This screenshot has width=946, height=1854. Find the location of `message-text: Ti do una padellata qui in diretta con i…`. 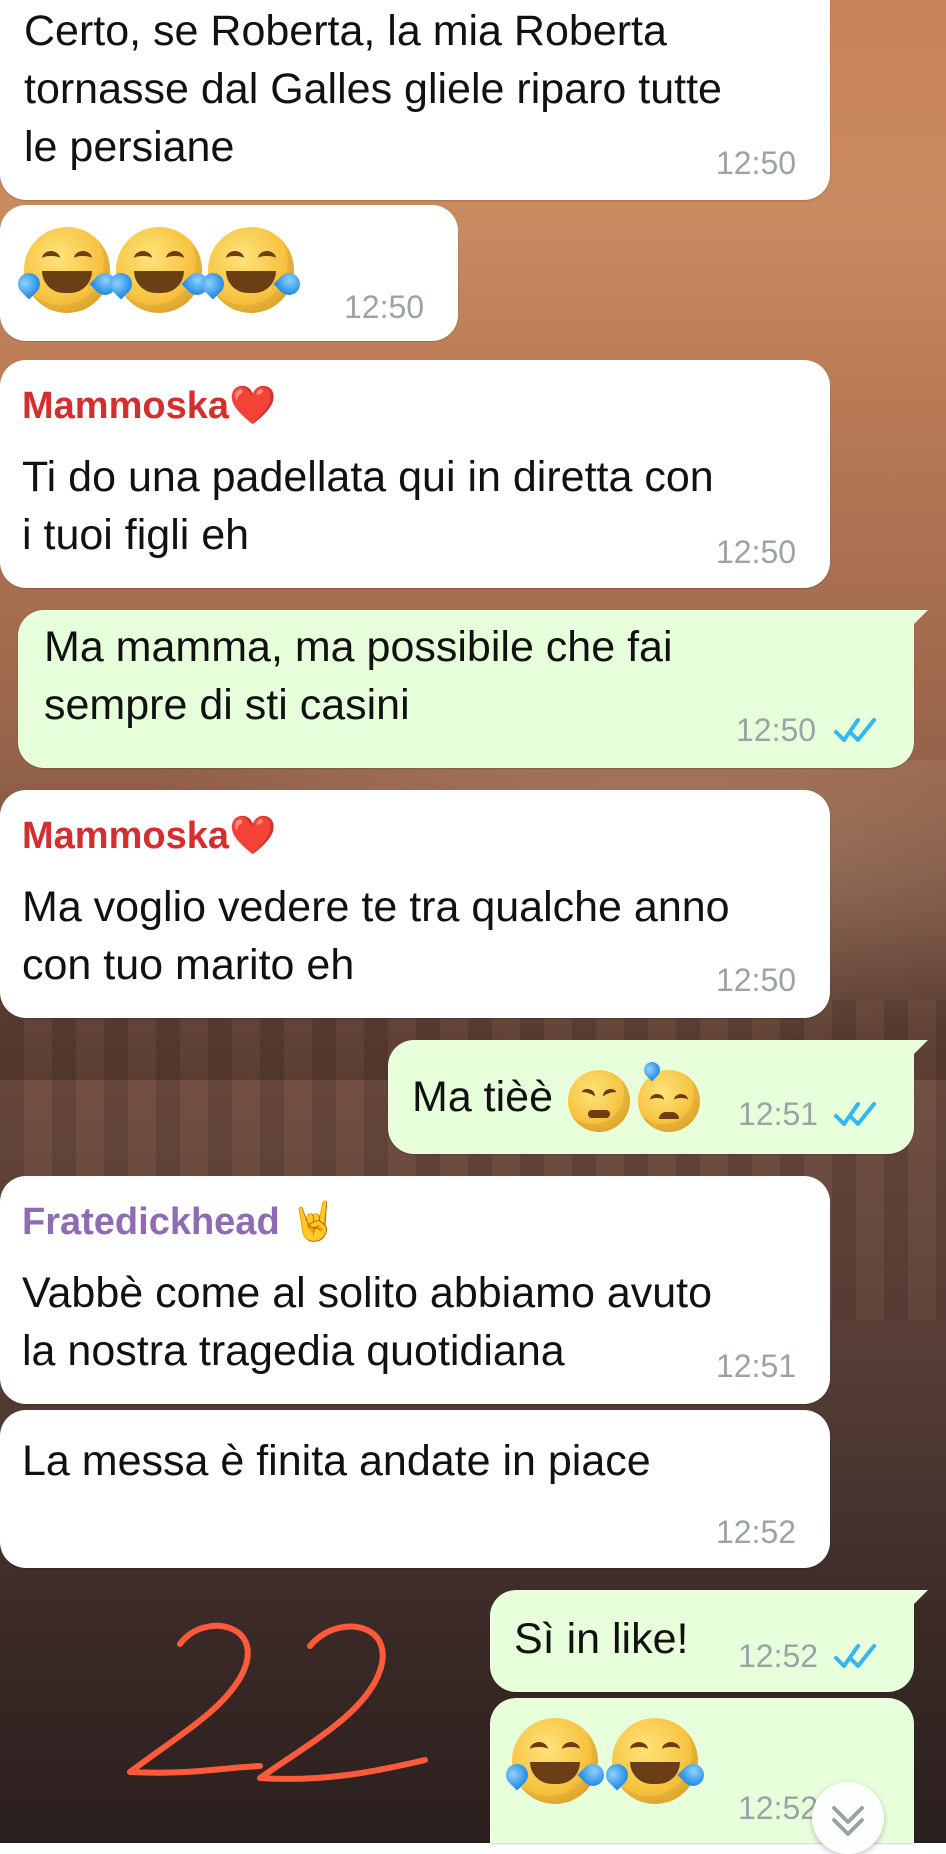

message-text: Ti do una padellata qui in diretta con i… is located at coordinates (368, 506).